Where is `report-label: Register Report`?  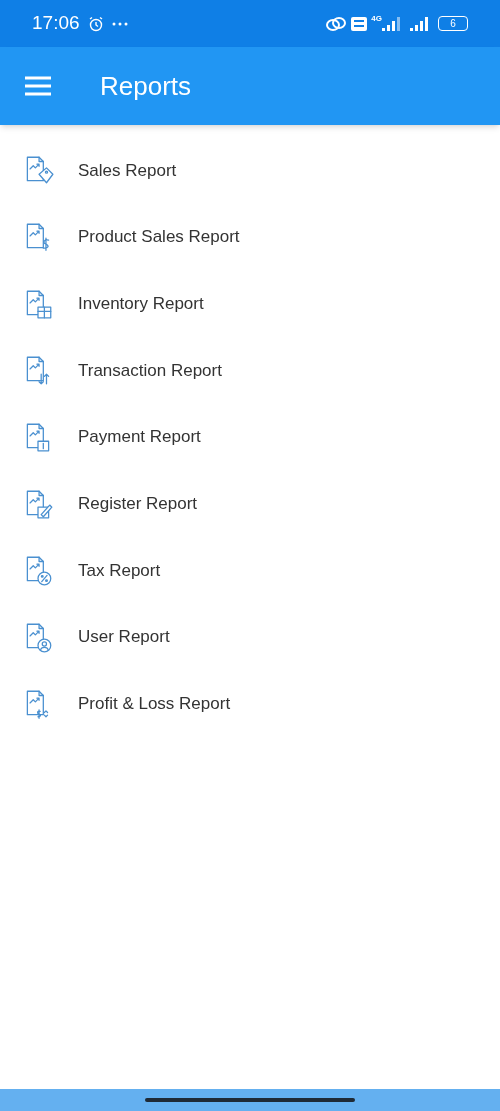 report-label: Register Report is located at coordinates (138, 504).